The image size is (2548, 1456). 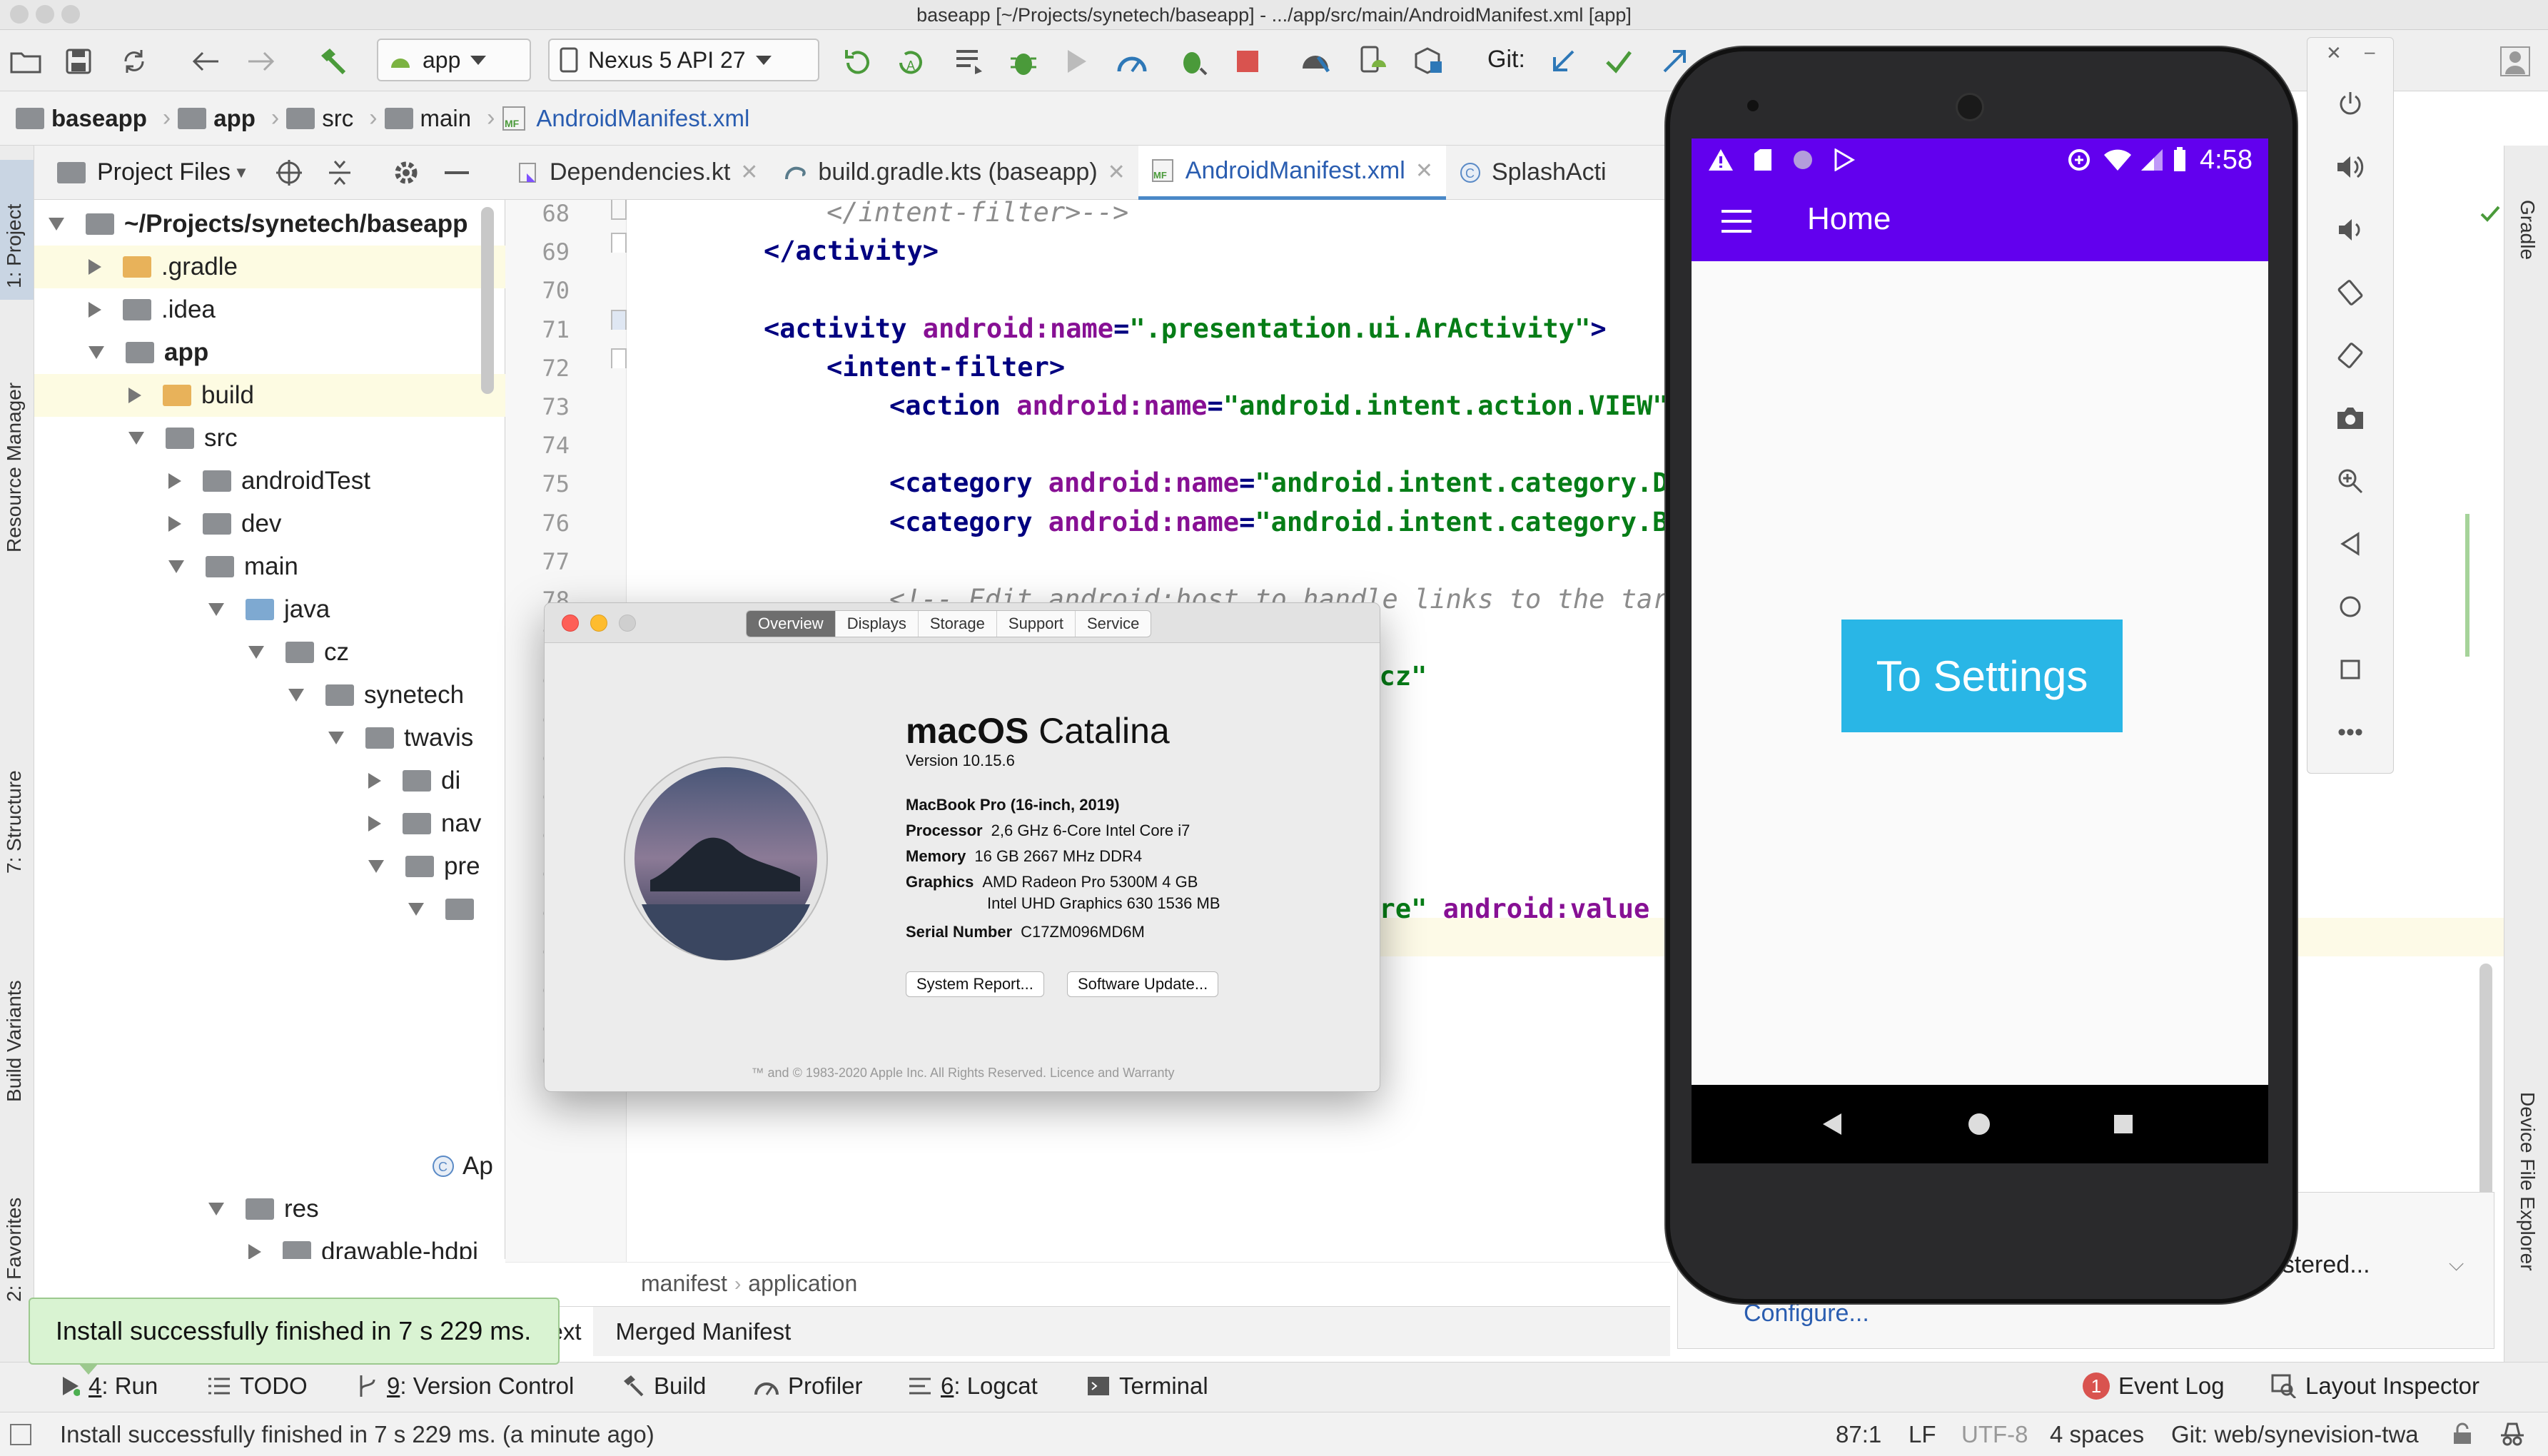 What do you see at coordinates (2462, 1433) in the screenshot?
I see `lock-icon` at bounding box center [2462, 1433].